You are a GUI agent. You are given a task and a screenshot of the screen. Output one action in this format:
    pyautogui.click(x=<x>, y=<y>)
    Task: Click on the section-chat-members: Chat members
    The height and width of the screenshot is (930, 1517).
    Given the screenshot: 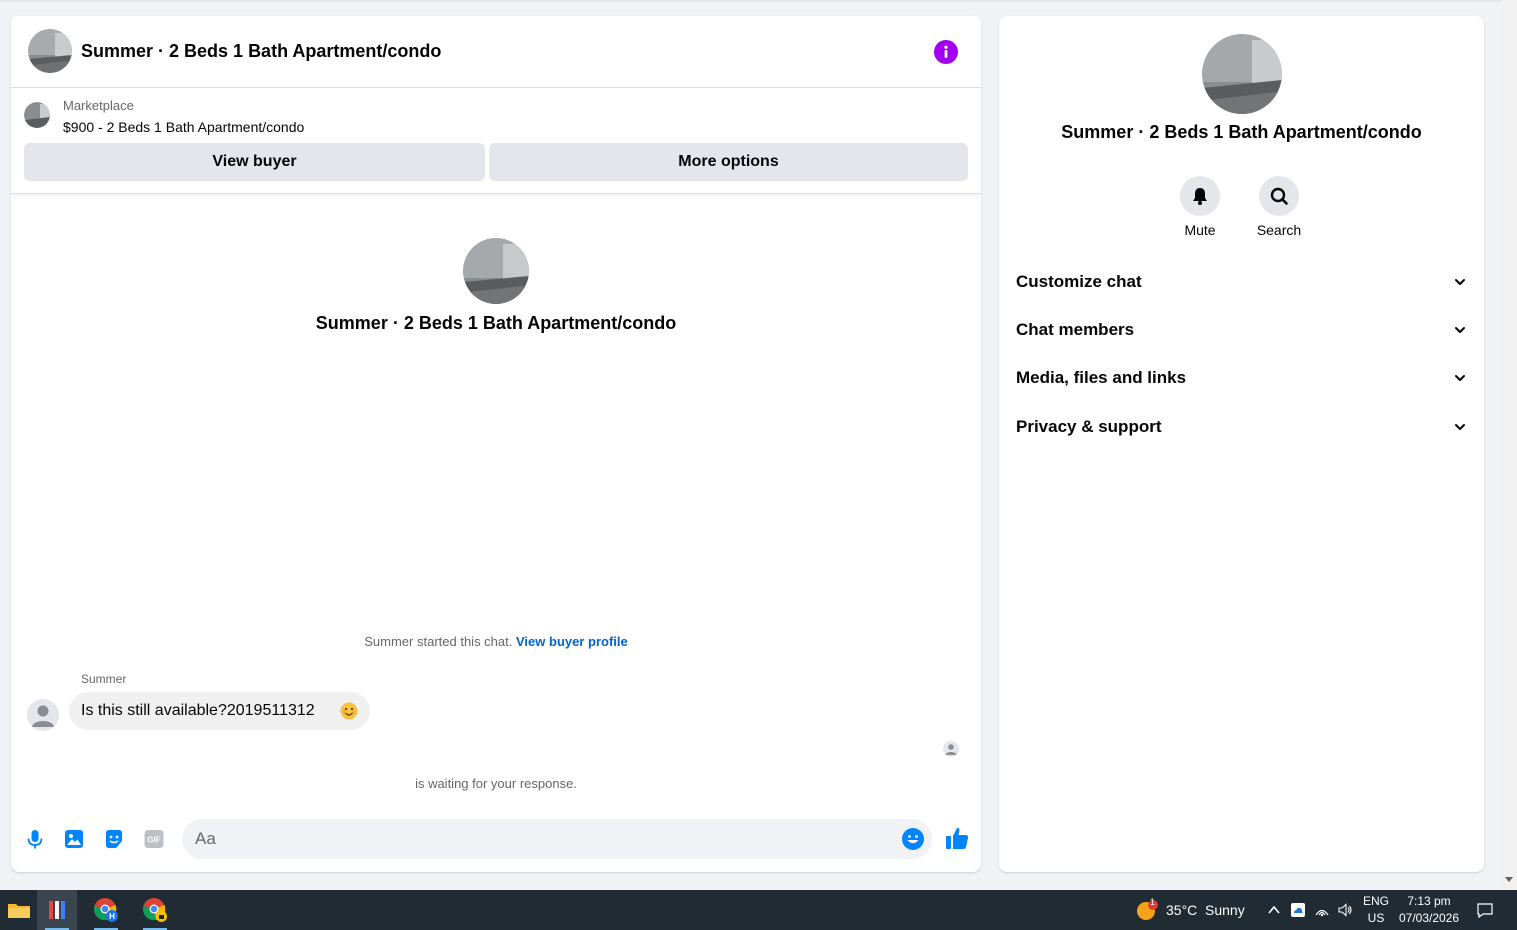 What is the action you would take?
    pyautogui.click(x=1241, y=330)
    